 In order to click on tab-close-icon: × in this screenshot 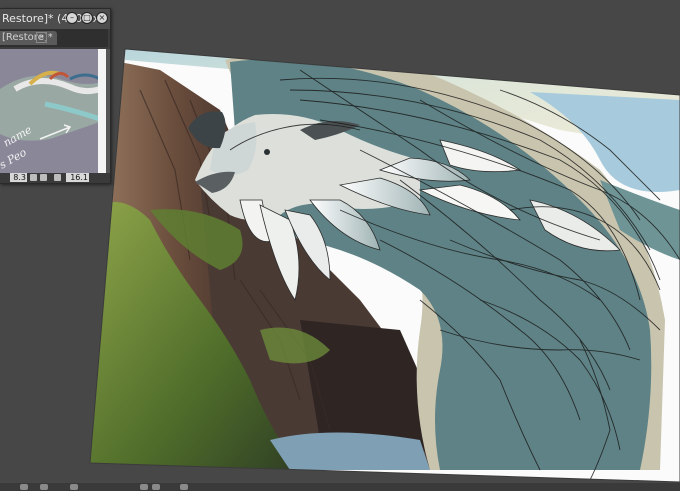, I will do `click(41, 37)`.